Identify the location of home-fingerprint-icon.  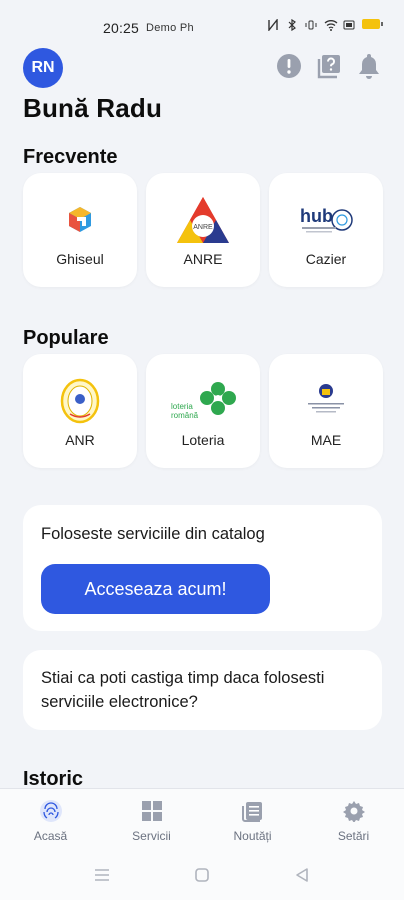
(51, 811).